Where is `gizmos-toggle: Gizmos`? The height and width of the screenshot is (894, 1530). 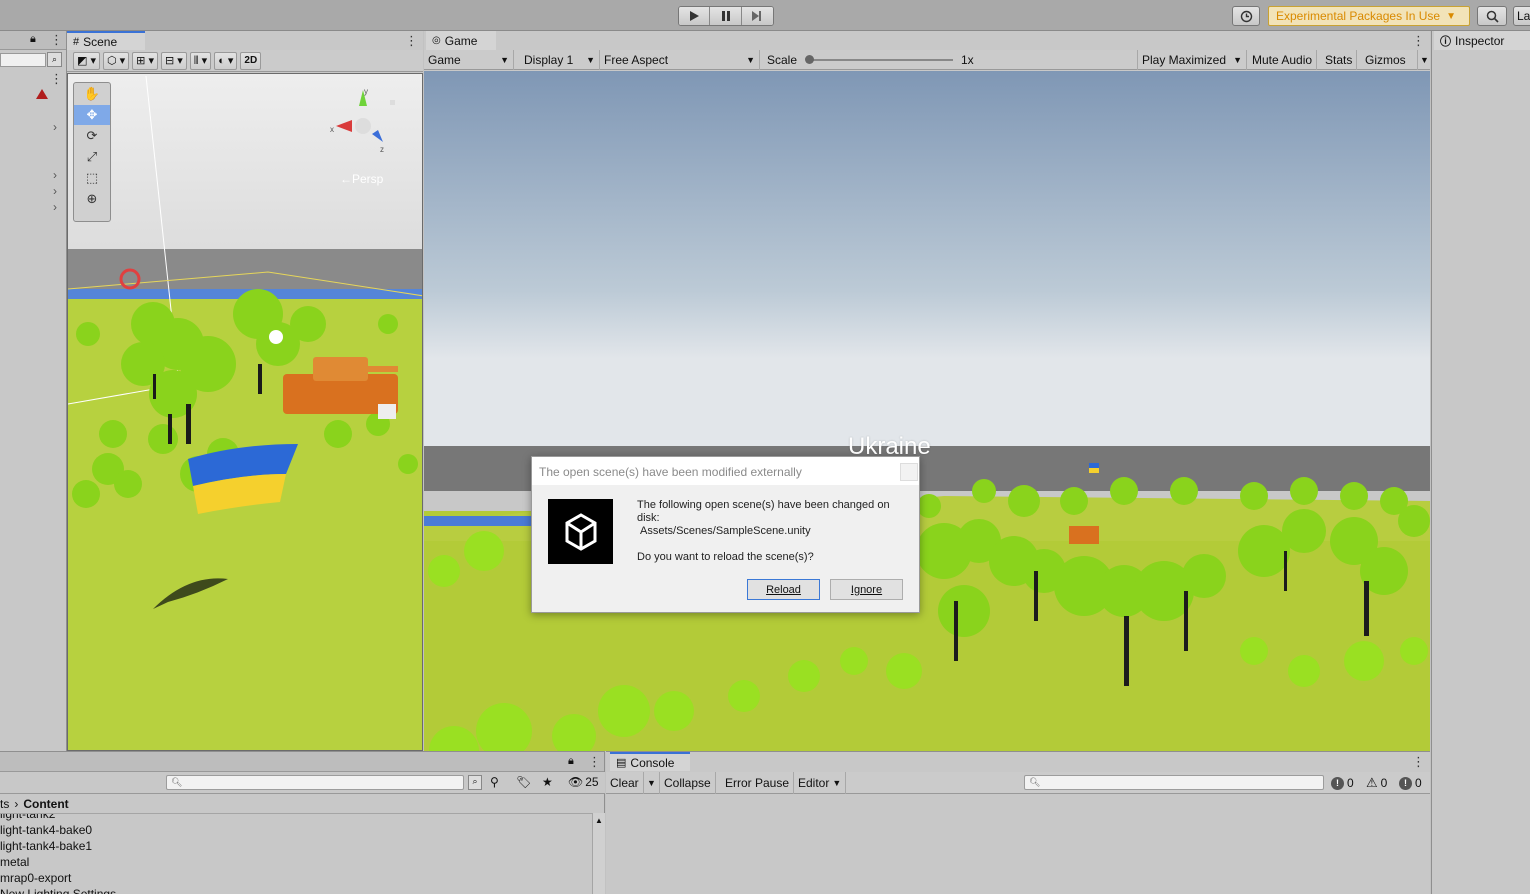
gizmos-toggle: Gizmos is located at coordinates (1389, 60).